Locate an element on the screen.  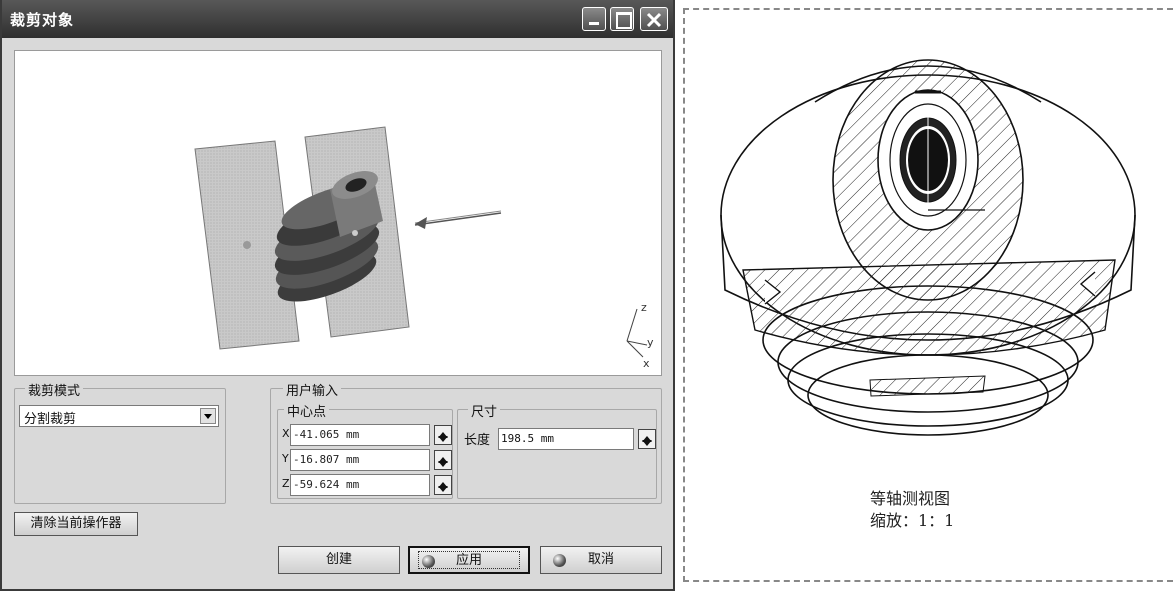
view-caption: 等轴测视图 缩放：1：1 is located at coordinates (912, 510).